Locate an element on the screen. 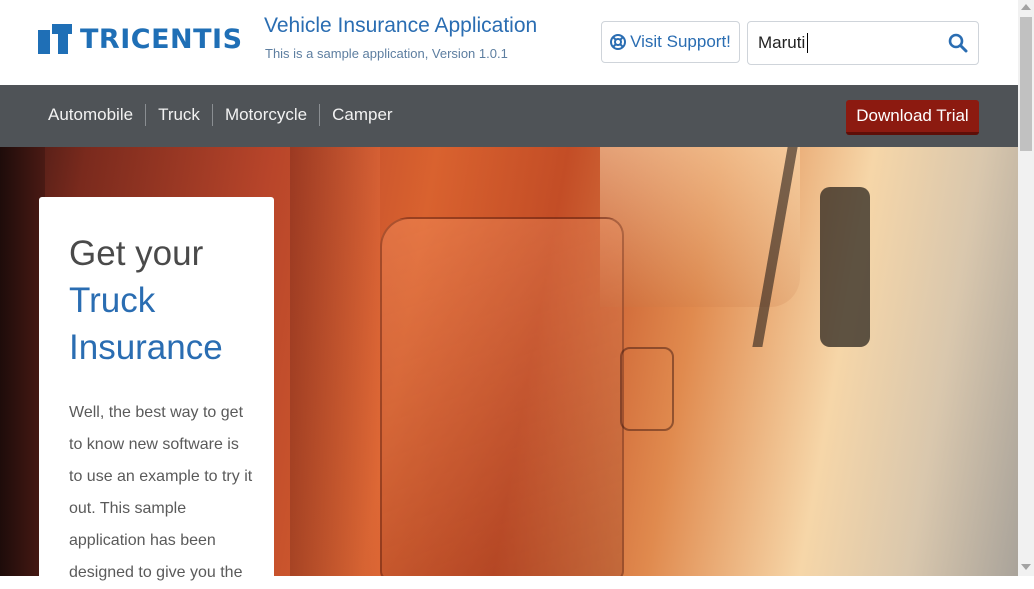 This screenshot has width=1034, height=589. scroll-down-arrow-icon is located at coordinates (1026, 567).